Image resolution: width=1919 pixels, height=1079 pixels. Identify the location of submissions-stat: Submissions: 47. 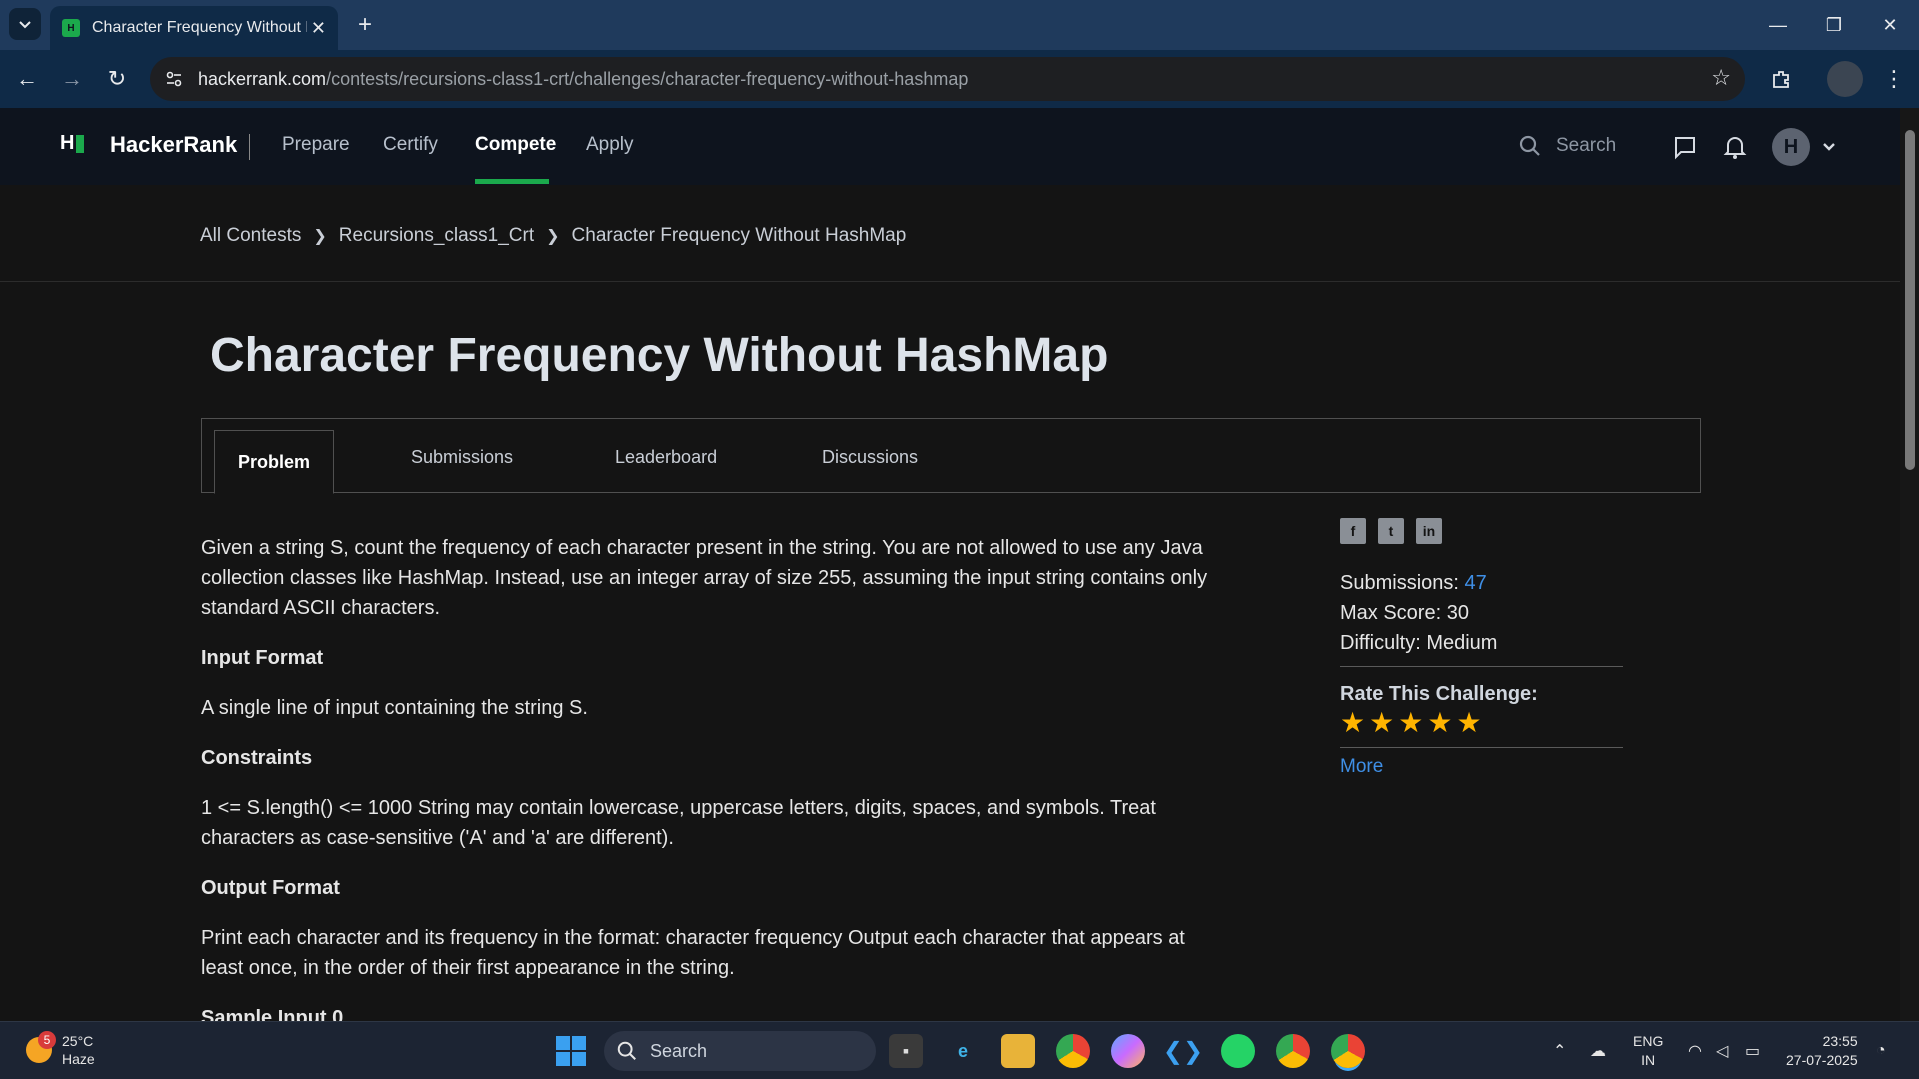
(1481, 583).